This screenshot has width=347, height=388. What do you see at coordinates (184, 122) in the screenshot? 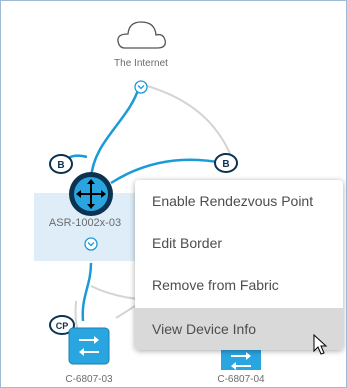
I see `link-internet-border2` at bounding box center [184, 122].